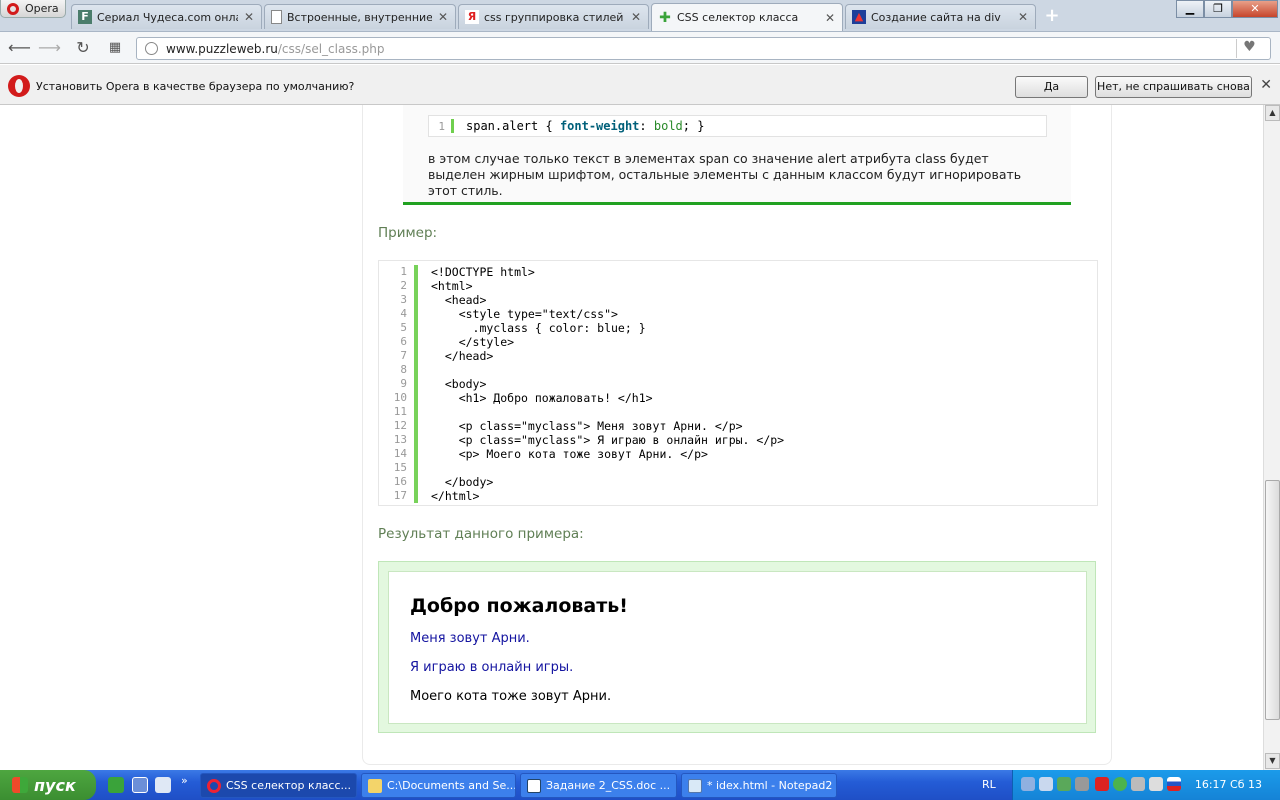 The image size is (1280, 800). I want to click on printer-icon, so click(1156, 784).